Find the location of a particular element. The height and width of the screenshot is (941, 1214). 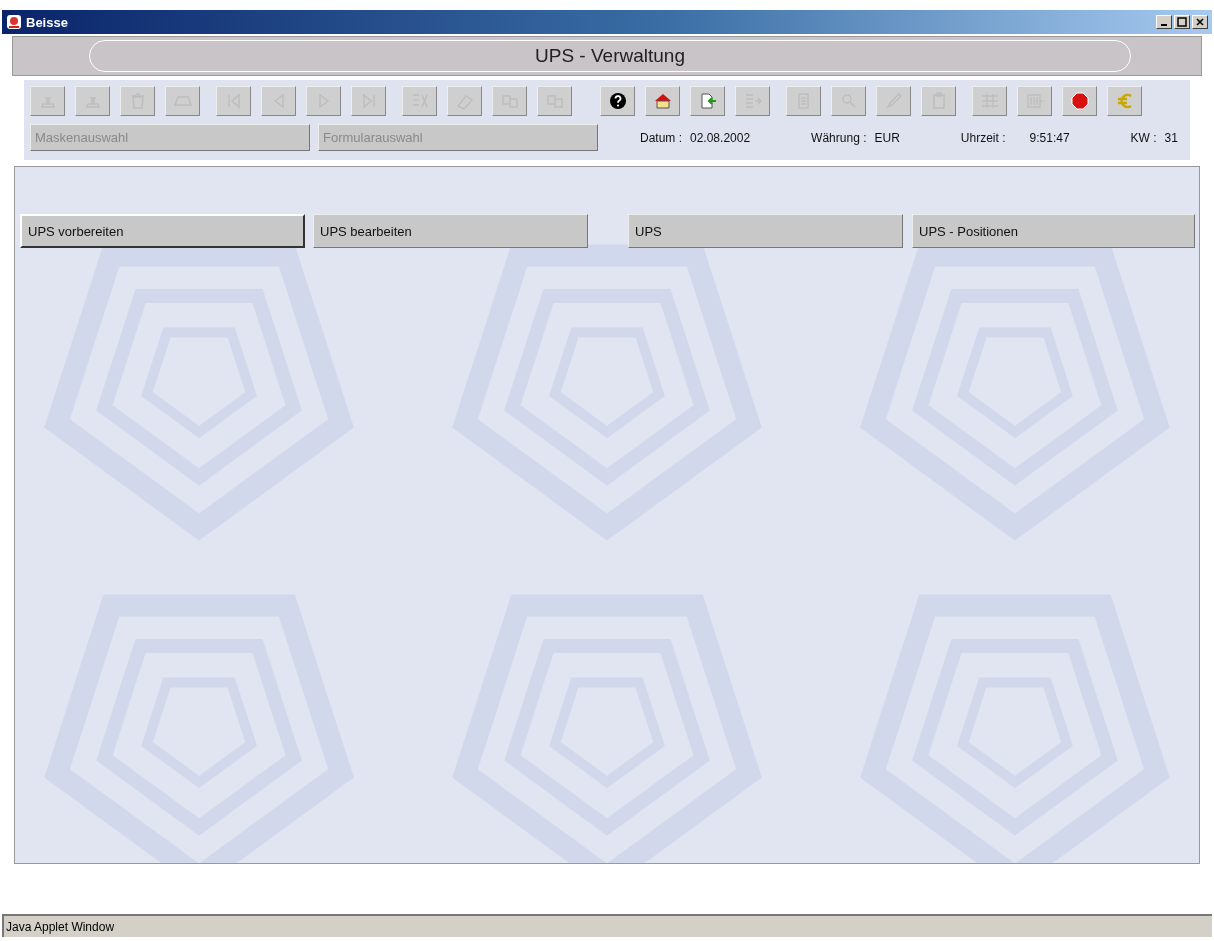

info-value: EUR is located at coordinates (887, 137).